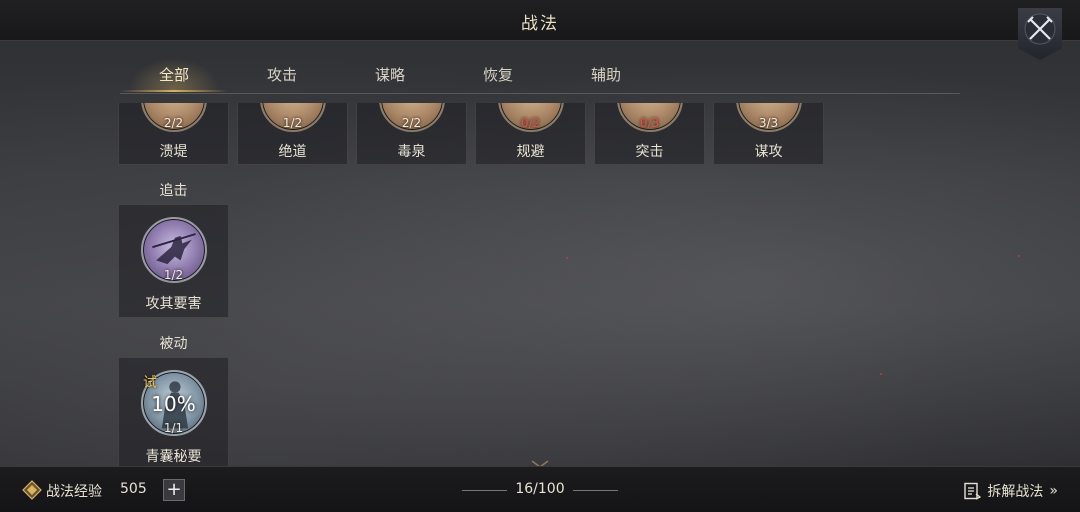 The height and width of the screenshot is (512, 1080). I want to click on skill-card: 3/3 谋攻, so click(768, 134).